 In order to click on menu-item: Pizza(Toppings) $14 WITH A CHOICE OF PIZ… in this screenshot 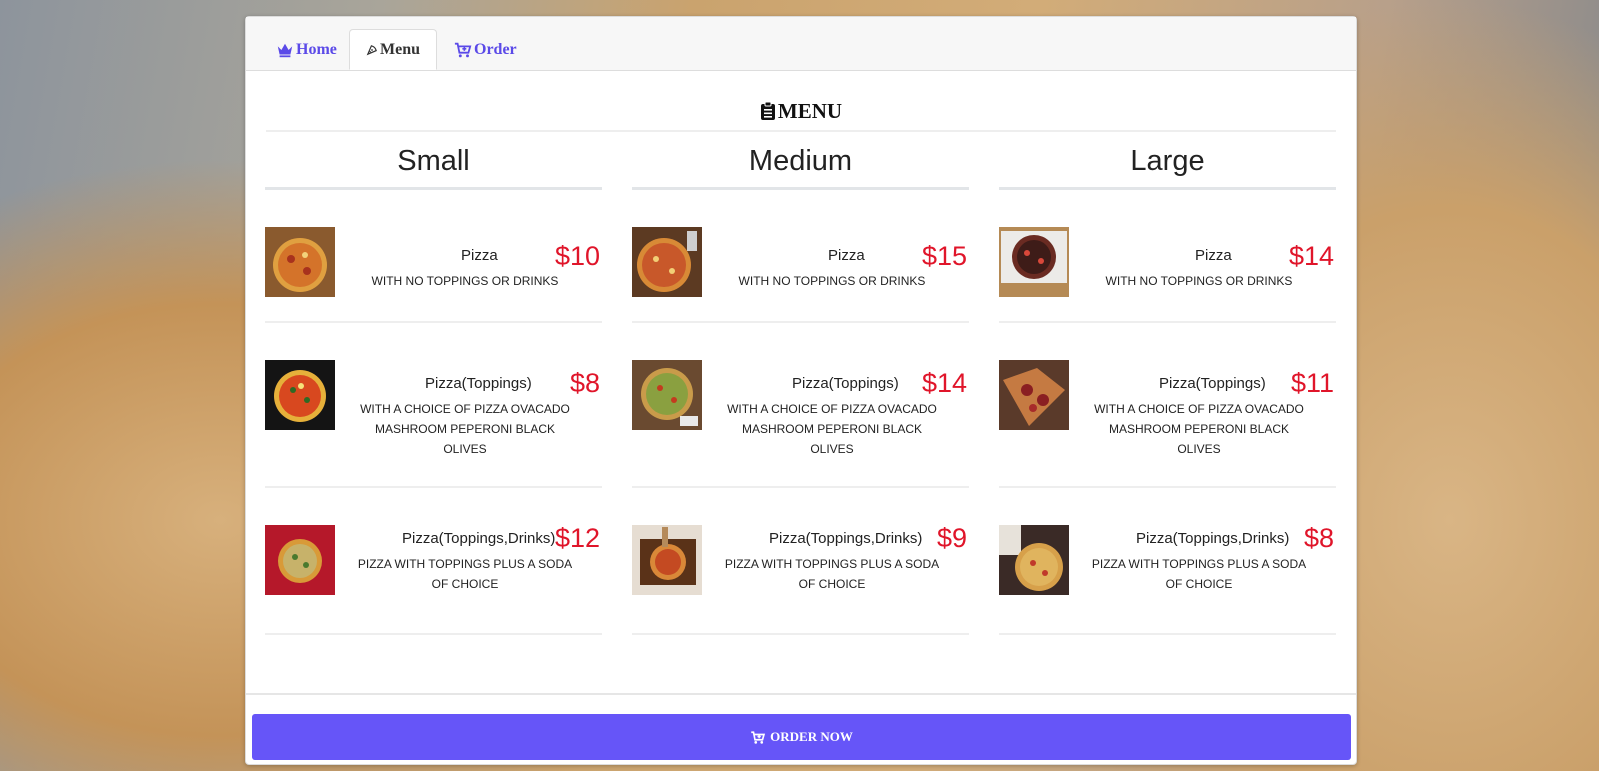, I will do `click(800, 405)`.